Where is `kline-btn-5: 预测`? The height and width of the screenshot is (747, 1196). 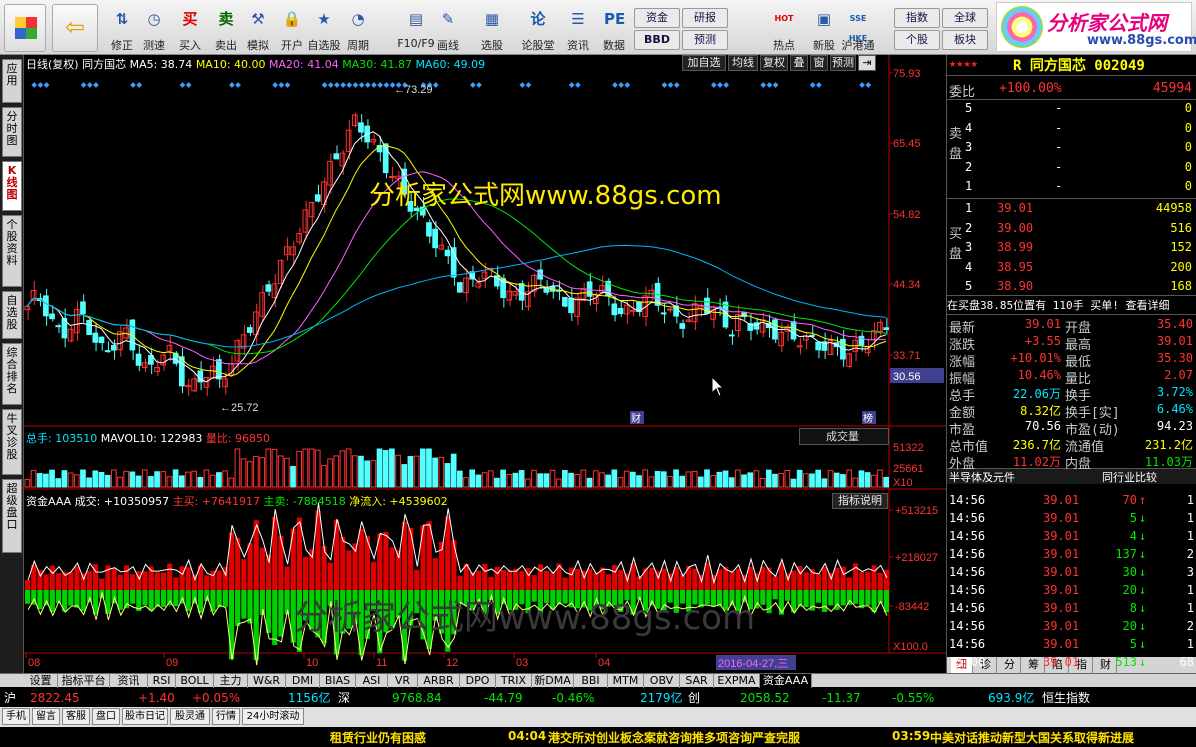 kline-btn-5: 预测 is located at coordinates (843, 63).